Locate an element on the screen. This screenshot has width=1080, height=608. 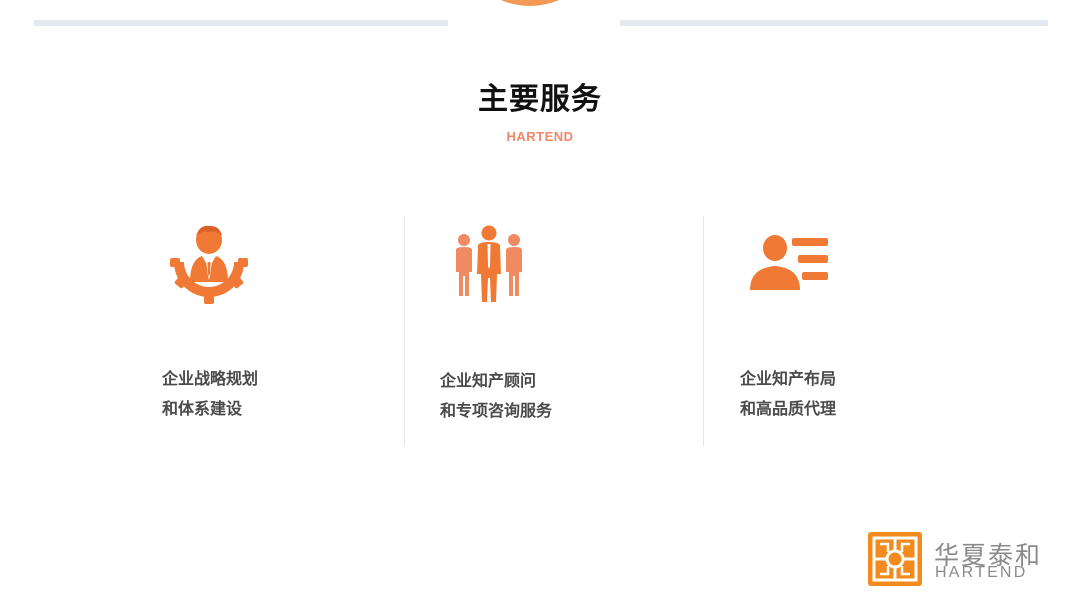
logo-text-en: HARTEND is located at coordinates (981, 572).